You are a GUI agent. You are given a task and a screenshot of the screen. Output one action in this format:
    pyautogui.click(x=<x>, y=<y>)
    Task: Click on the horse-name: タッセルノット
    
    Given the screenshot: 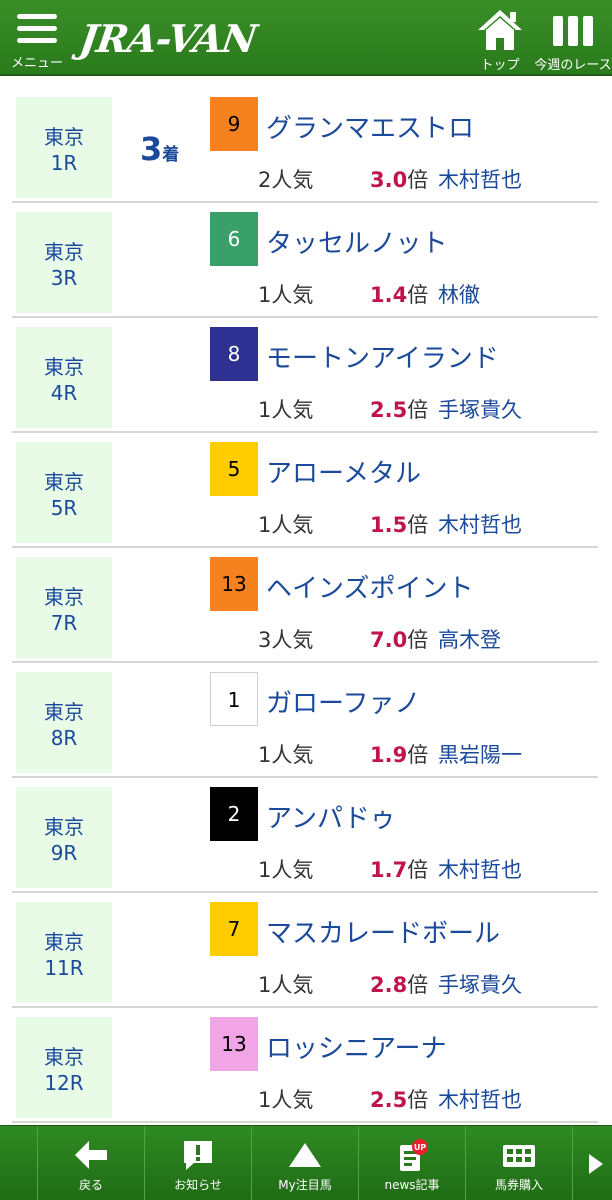 What is the action you would take?
    pyautogui.click(x=356, y=241)
    